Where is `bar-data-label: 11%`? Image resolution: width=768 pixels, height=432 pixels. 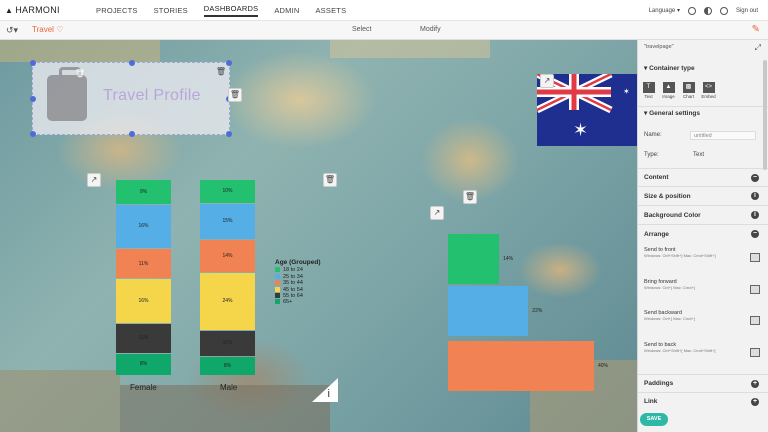
bar-data-label: 11% is located at coordinates (143, 338).